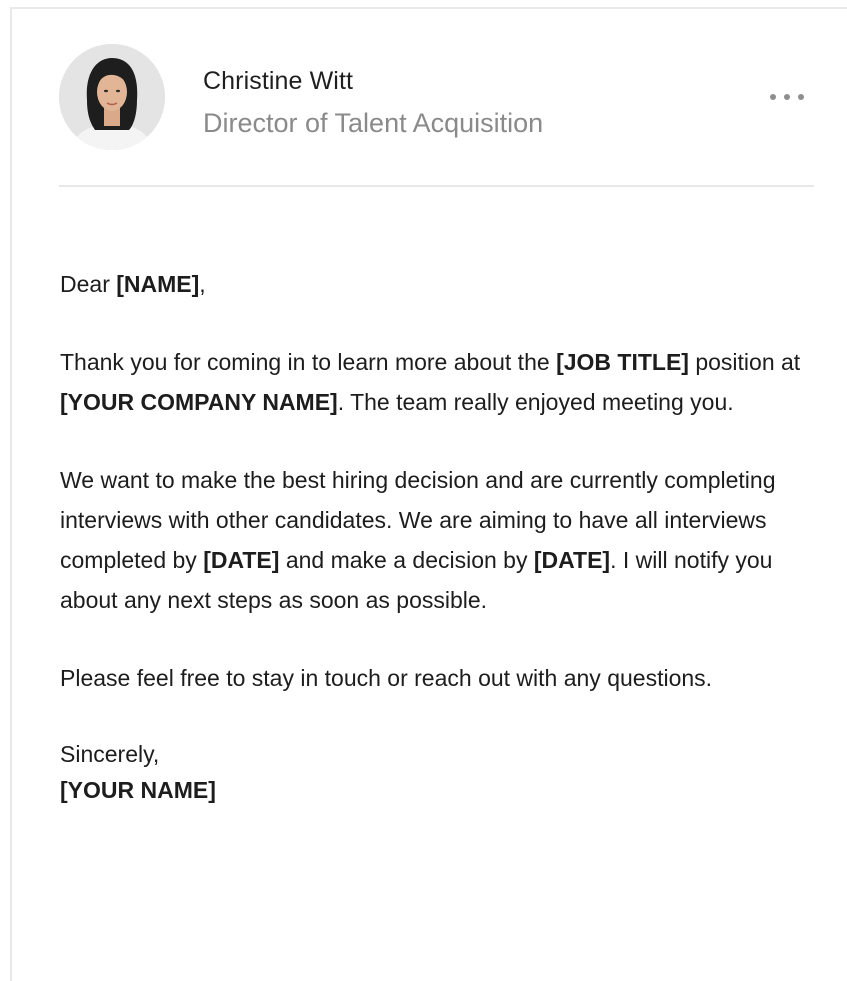 This screenshot has width=847, height=981. I want to click on avatar-photo, so click(112, 97).